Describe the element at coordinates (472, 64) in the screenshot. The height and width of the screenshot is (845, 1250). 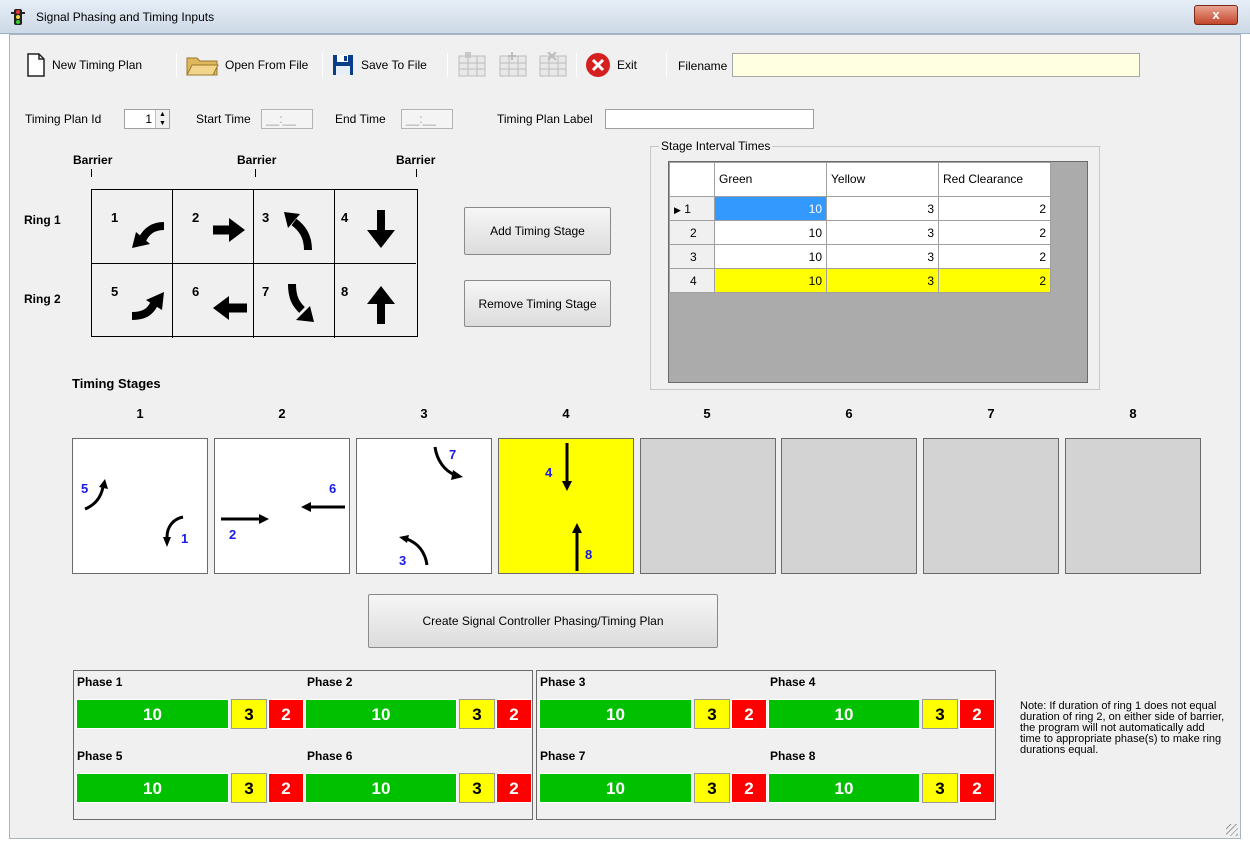
I see `table-disabled-icon` at that location.